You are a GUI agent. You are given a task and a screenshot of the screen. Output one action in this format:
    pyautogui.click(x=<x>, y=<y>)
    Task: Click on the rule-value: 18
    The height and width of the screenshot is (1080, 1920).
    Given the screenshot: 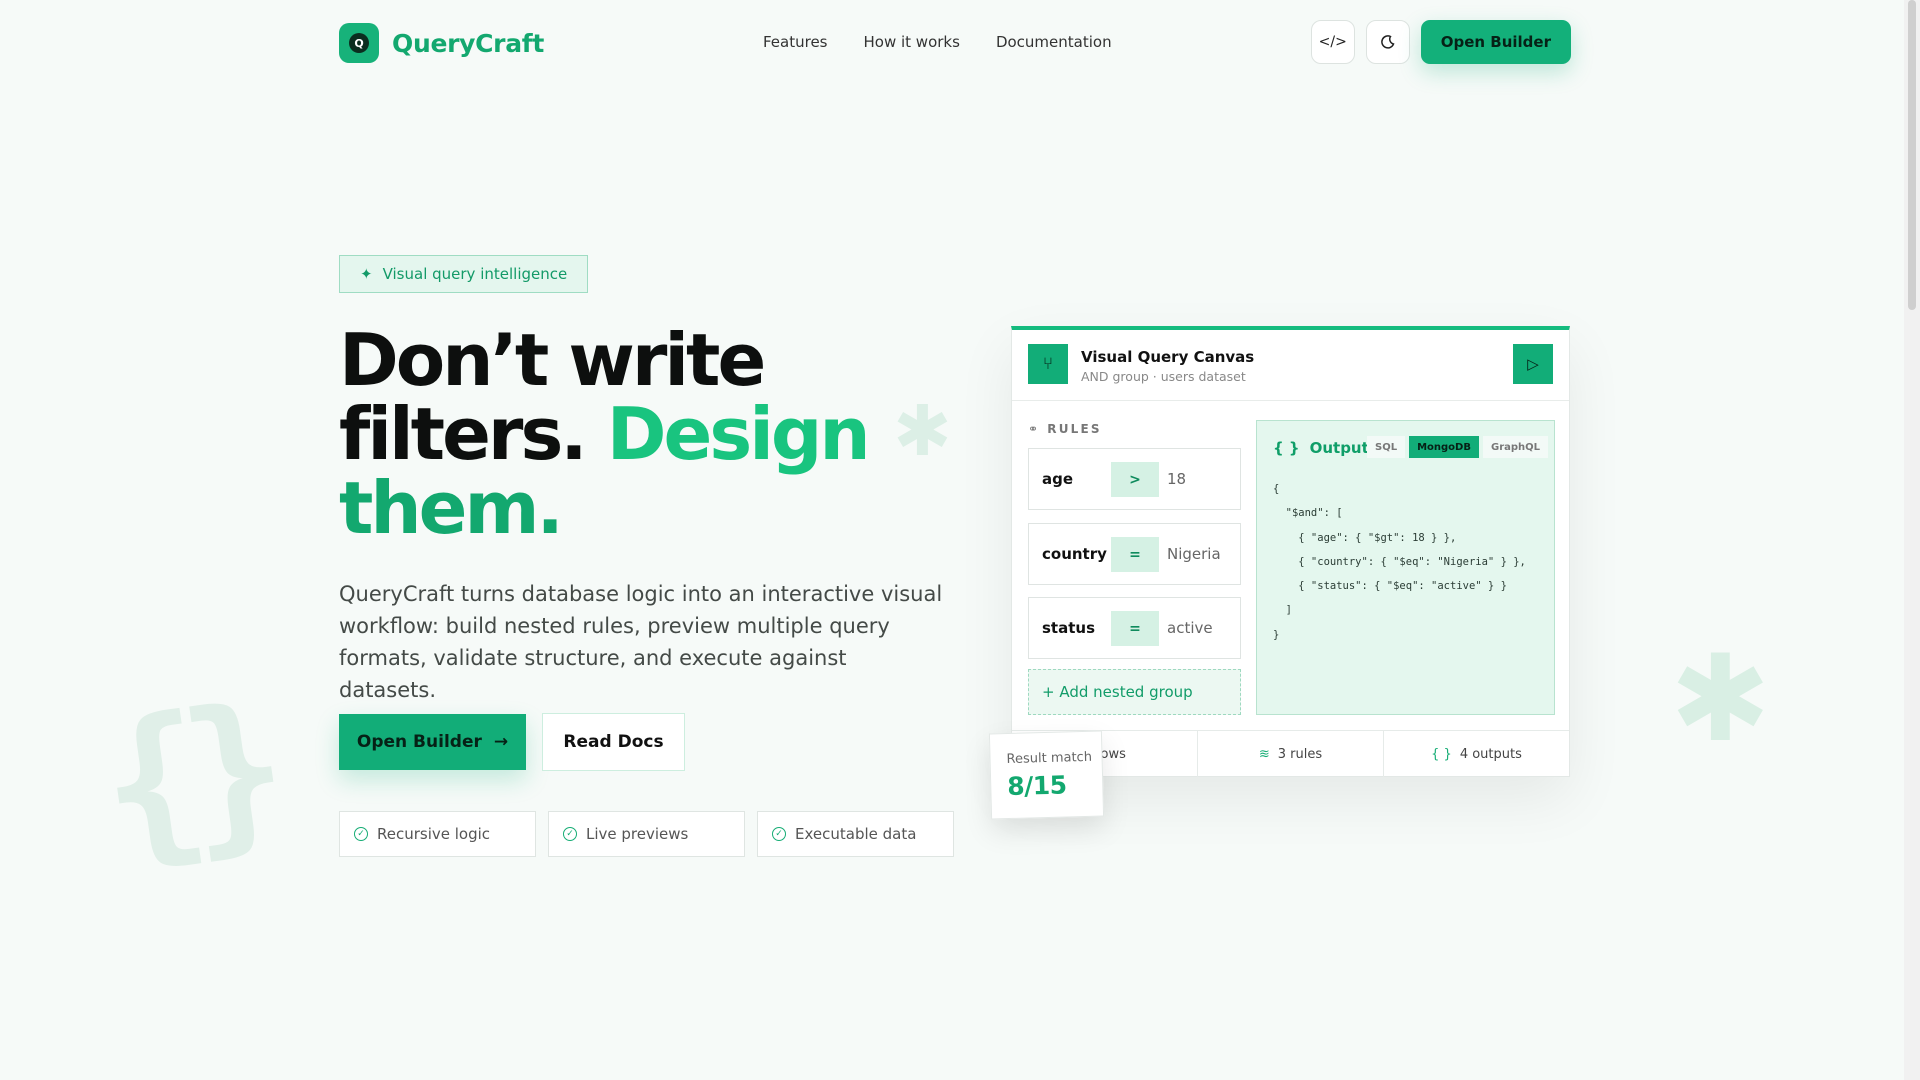 What is the action you would take?
    pyautogui.click(x=1176, y=479)
    